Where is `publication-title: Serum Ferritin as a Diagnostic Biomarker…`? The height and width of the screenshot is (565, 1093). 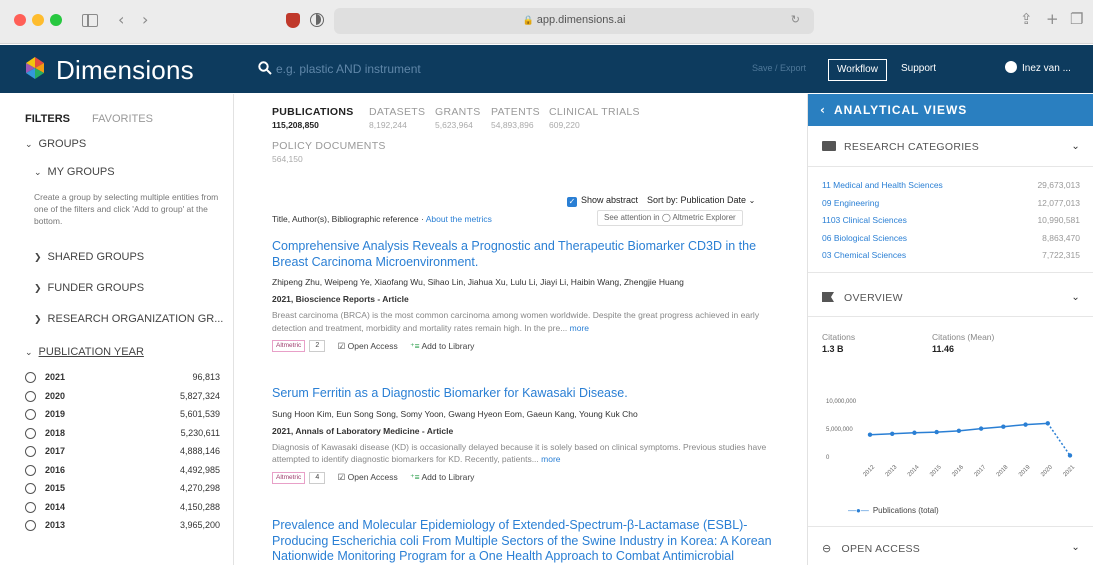
publication-title: Serum Ferritin as a Diagnostic Biomarker… is located at coordinates (525, 394).